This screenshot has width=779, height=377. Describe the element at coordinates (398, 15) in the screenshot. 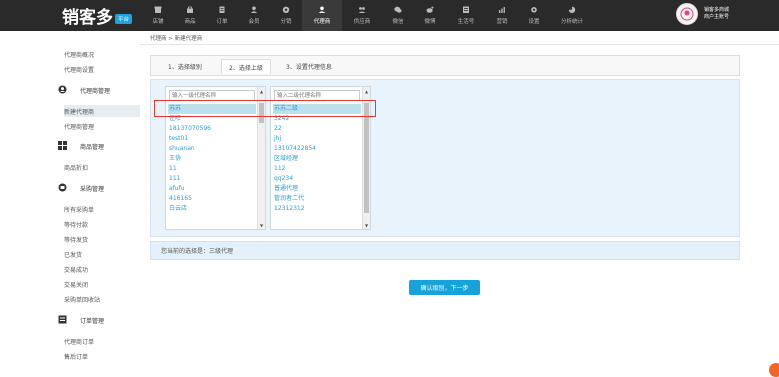

I see `nav-item-7: 微信` at that location.